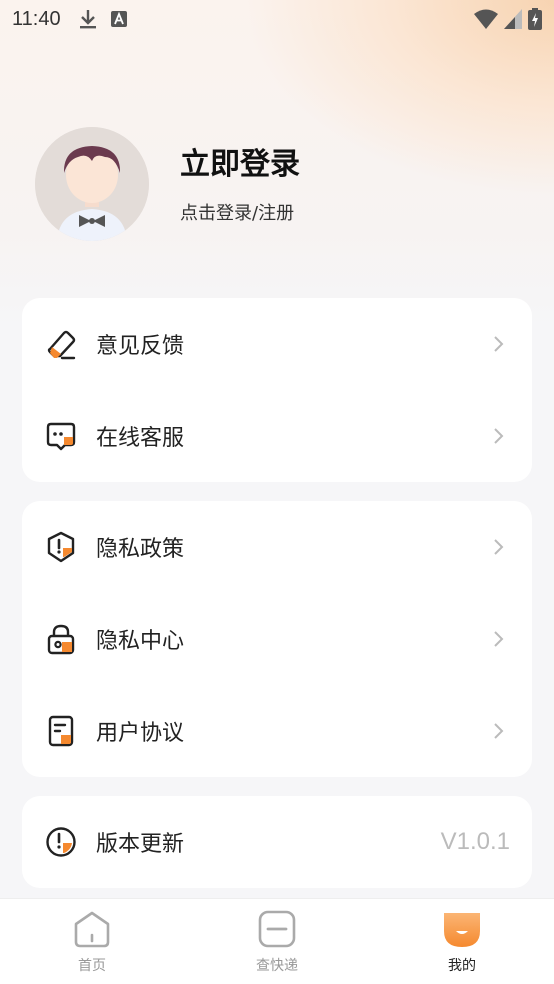  What do you see at coordinates (61, 436) in the screenshot?
I see `chat-bubble-icon` at bounding box center [61, 436].